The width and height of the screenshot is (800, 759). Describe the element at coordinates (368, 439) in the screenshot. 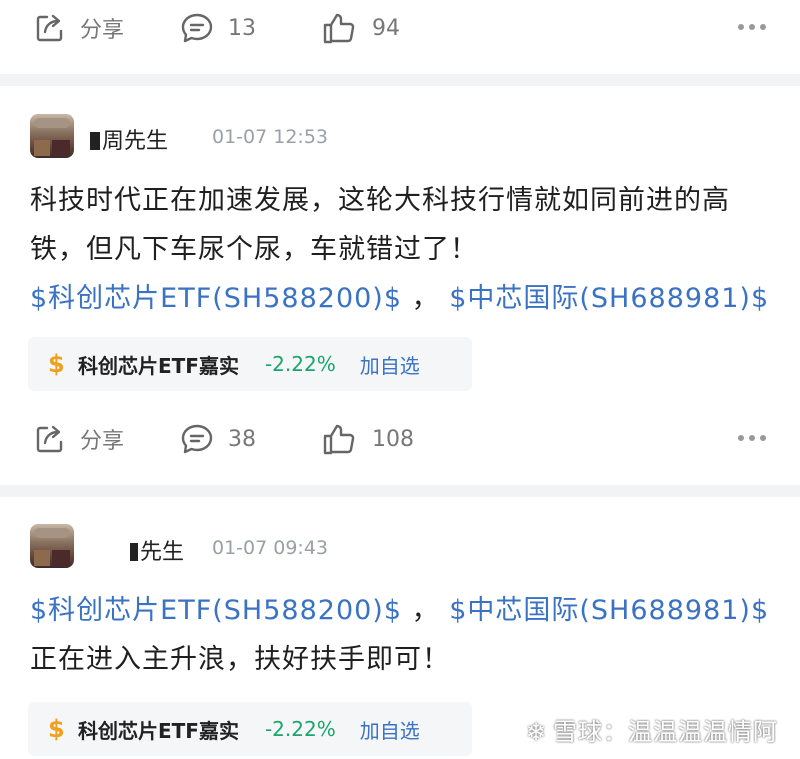

I see `like-button: 108` at that location.